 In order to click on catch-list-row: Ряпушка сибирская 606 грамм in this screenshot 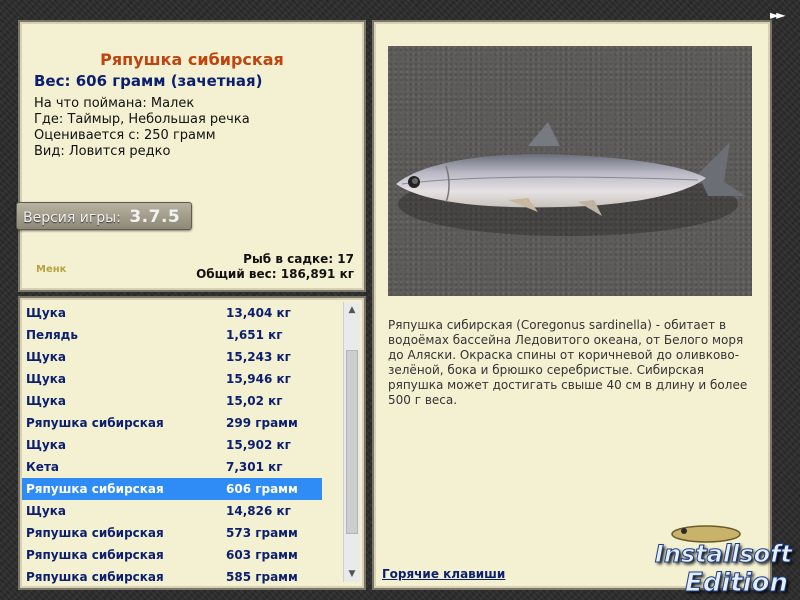, I will do `click(172, 489)`.